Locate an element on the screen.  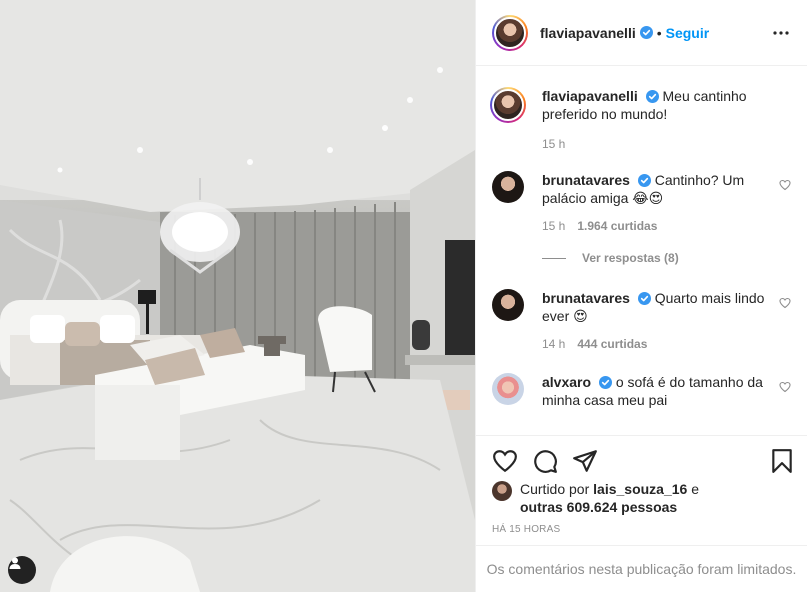
liked-by-others: outras 609.624 pessoas is located at coordinates (598, 507).